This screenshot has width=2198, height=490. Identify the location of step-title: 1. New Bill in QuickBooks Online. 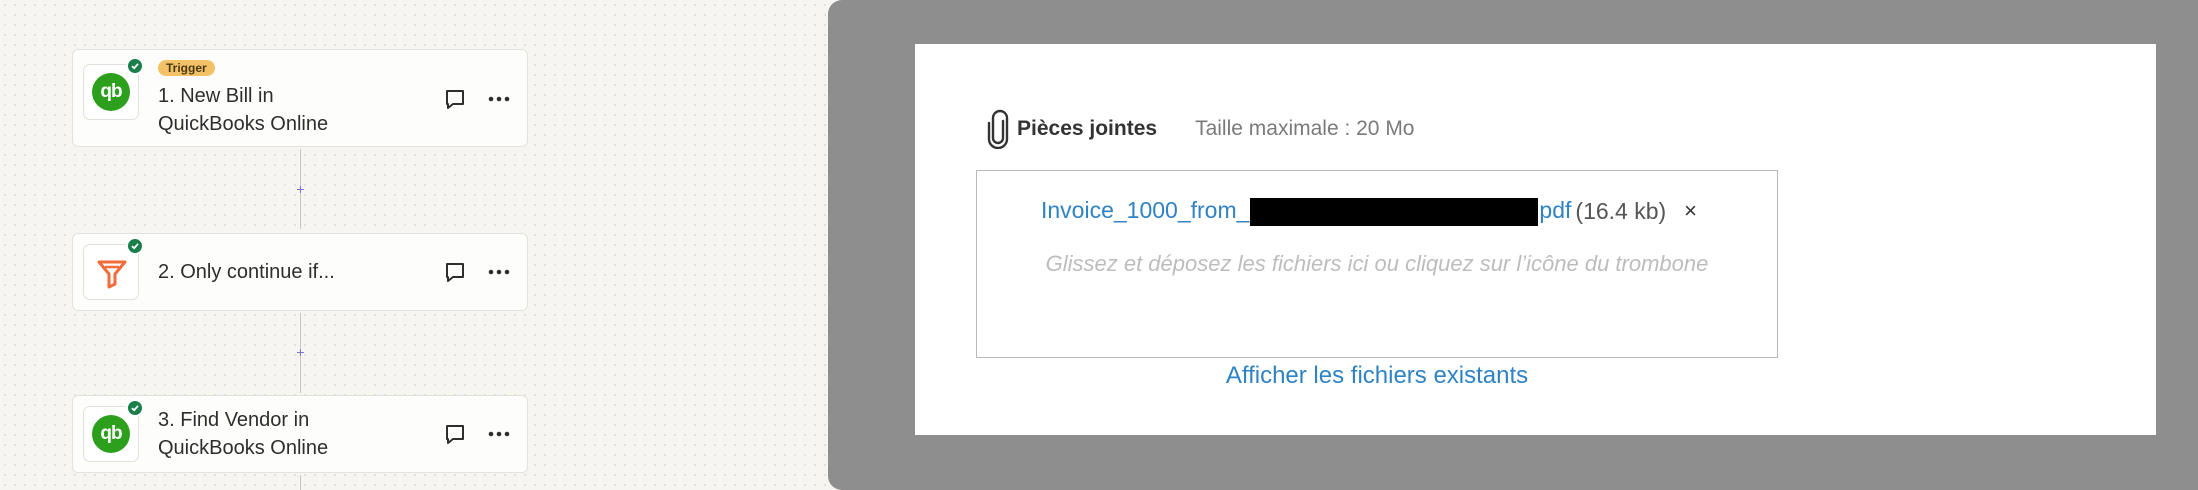
(243, 110).